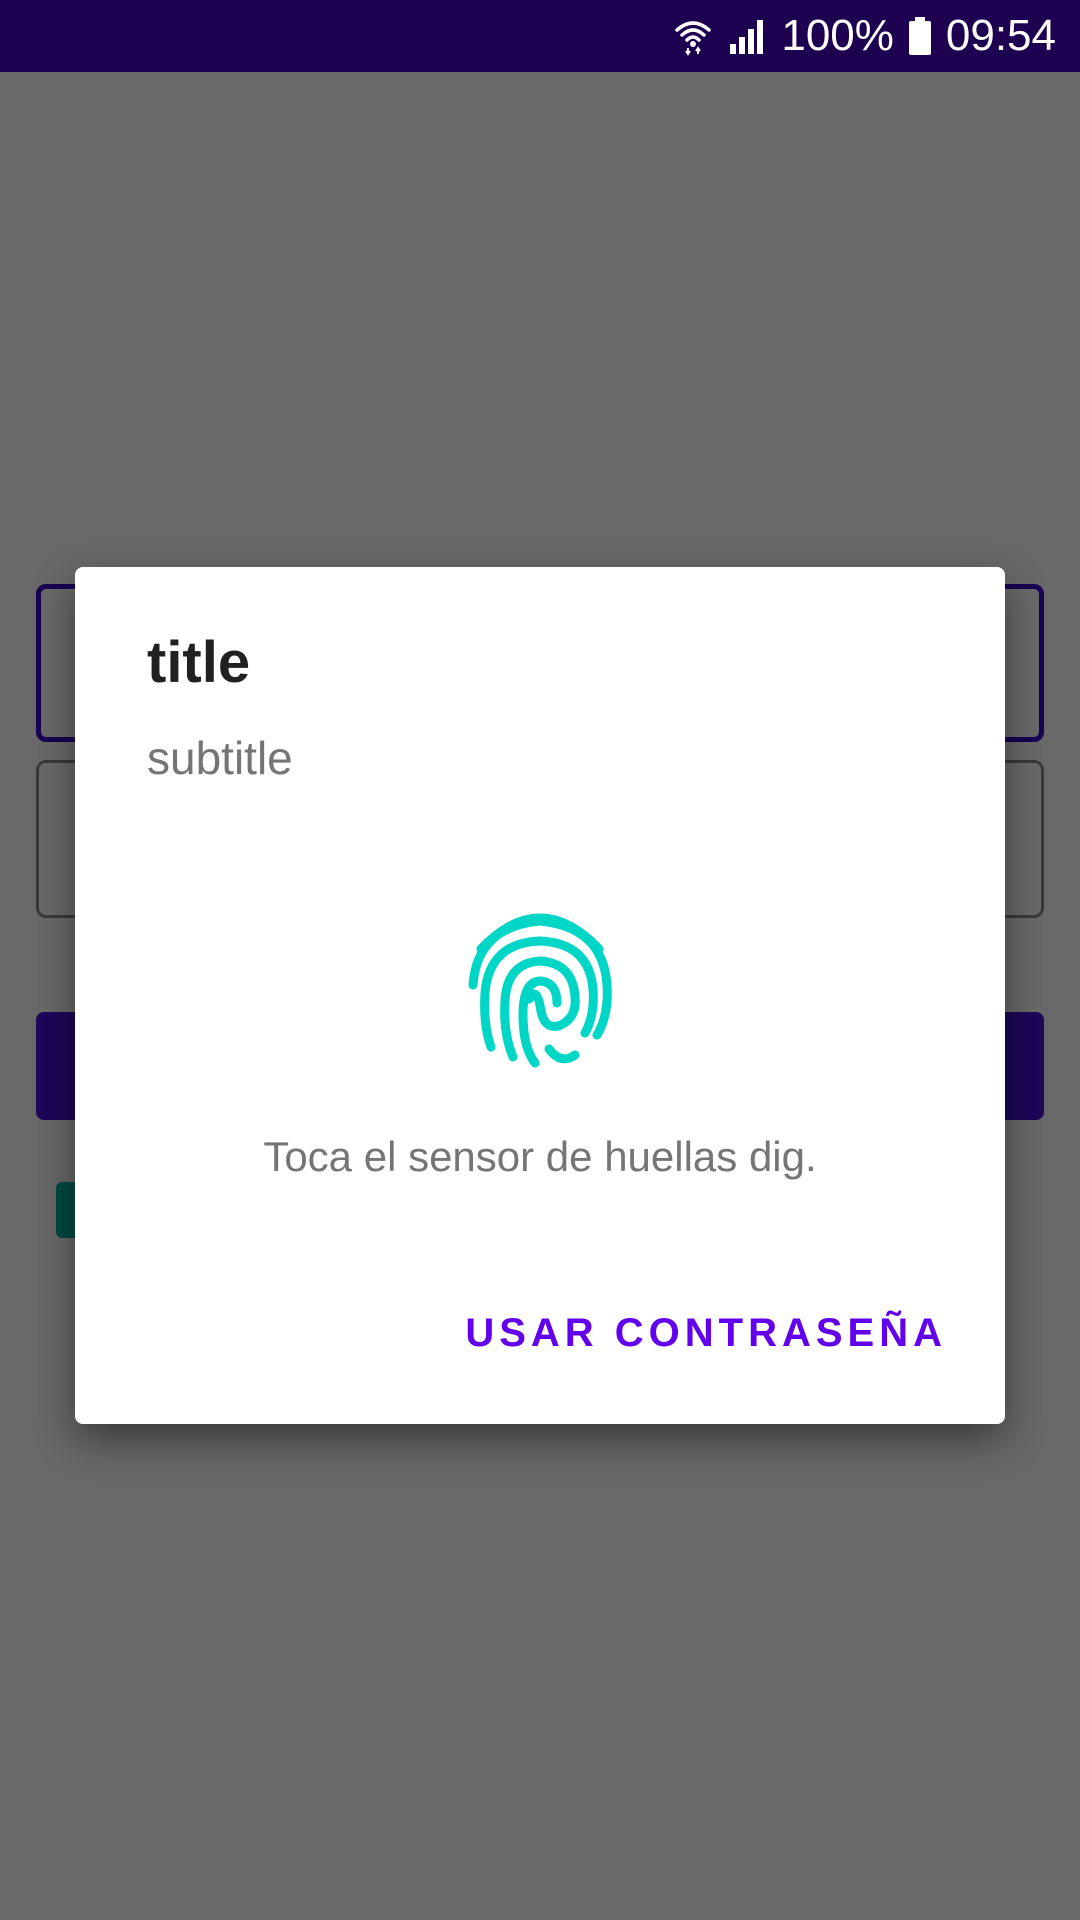 The width and height of the screenshot is (1080, 1920). What do you see at coordinates (540, 983) in the screenshot?
I see `fingerprint-icon` at bounding box center [540, 983].